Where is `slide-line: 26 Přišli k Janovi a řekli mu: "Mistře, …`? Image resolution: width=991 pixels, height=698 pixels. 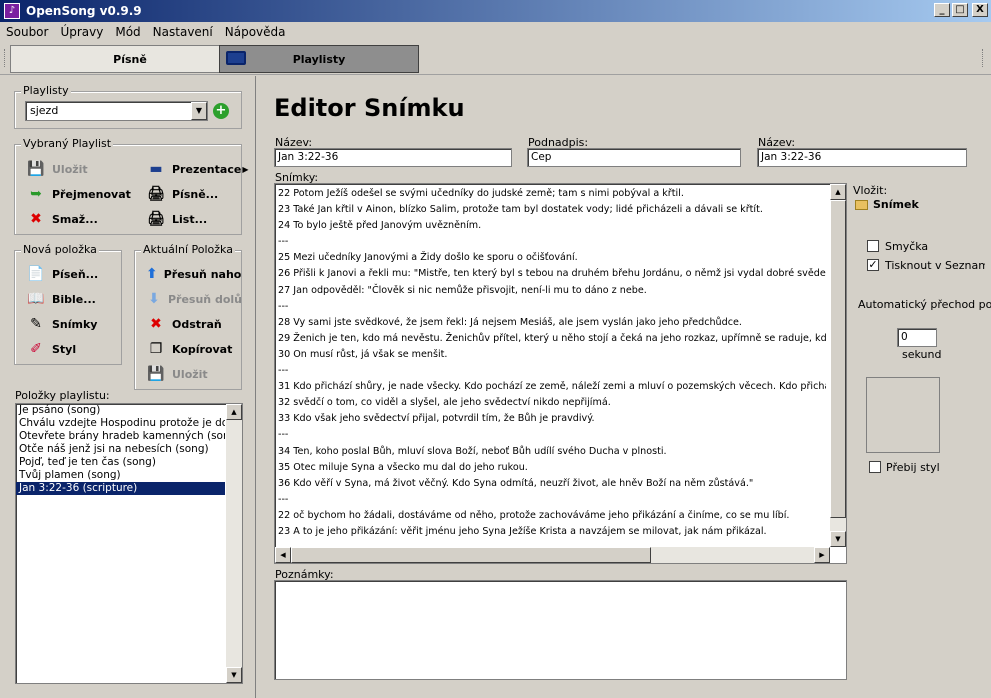 slide-line: 26 Přišli k Janovi a řekli mu: "Mistře, … is located at coordinates (552, 274).